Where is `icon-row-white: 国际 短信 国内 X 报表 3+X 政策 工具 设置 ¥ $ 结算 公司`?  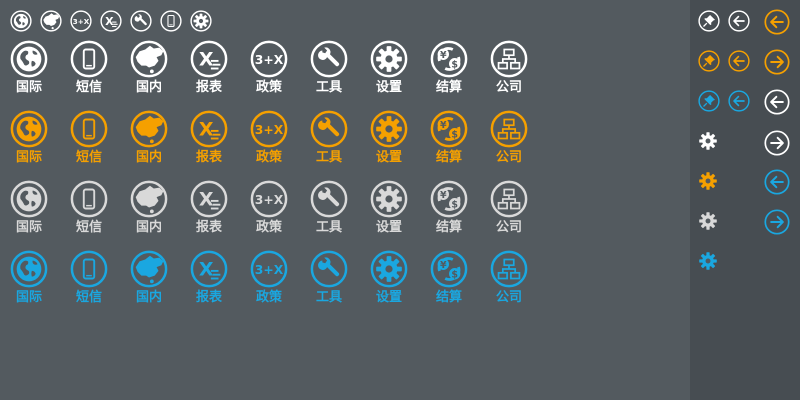
icon-row-white: 国际 短信 国内 X 报表 3+X 政策 工具 设置 ¥ $ 结算 公司 is located at coordinates (280, 68).